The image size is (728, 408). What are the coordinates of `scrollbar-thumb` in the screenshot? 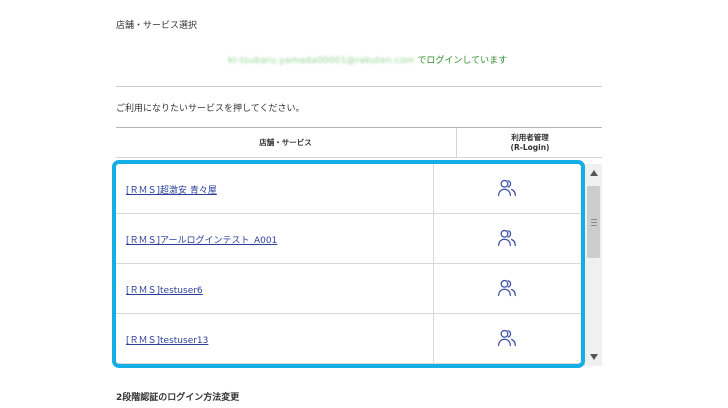 It's located at (593, 222).